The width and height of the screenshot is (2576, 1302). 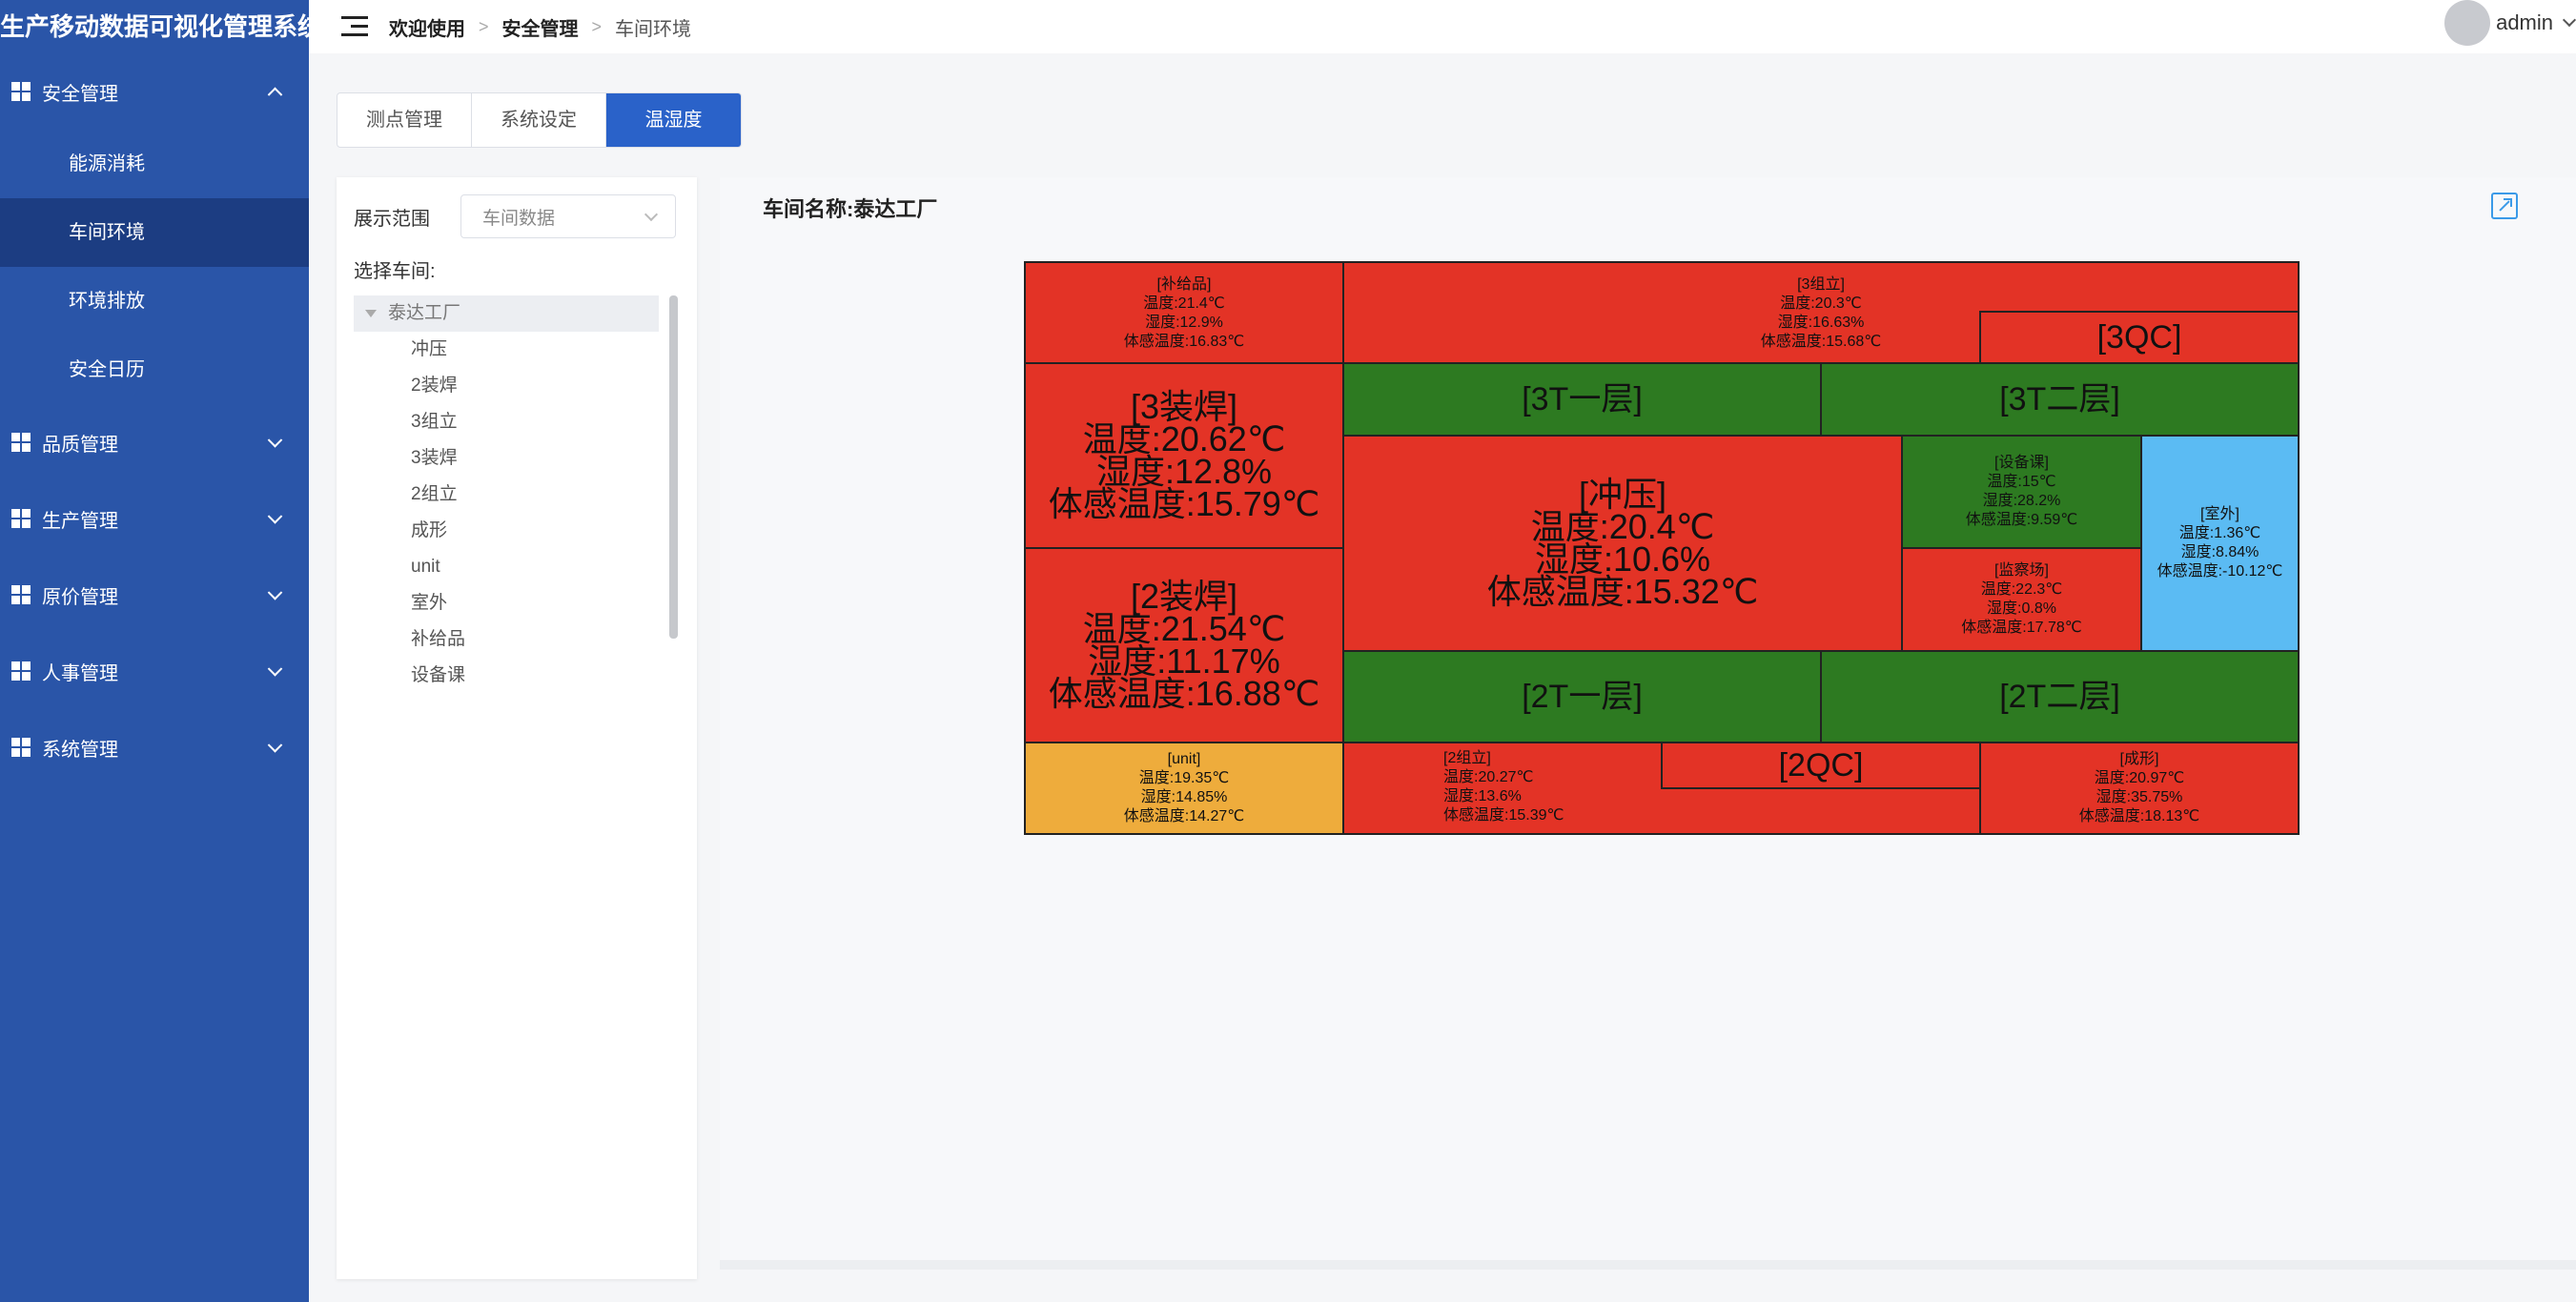 What do you see at coordinates (2139, 338) in the screenshot?
I see `treemap-cell-qc3: [3QC]` at bounding box center [2139, 338].